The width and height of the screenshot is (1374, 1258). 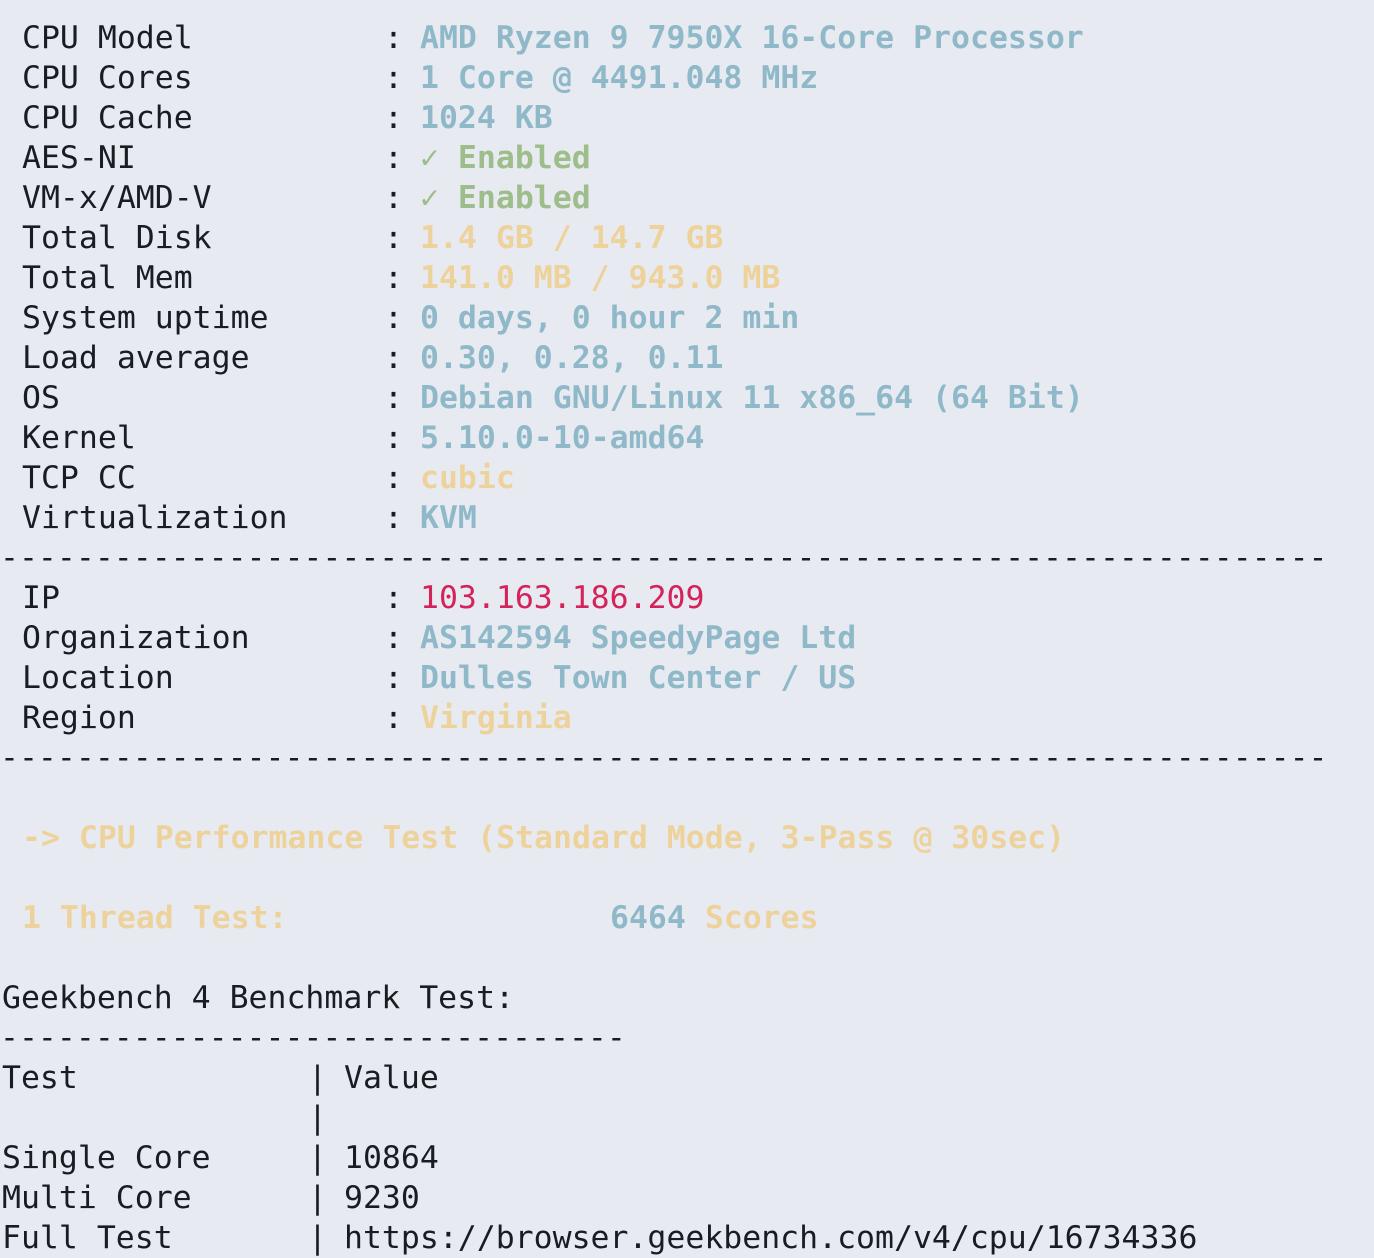 What do you see at coordinates (106, 1158) in the screenshot?
I see `geekbench-test-name: Single Core` at bounding box center [106, 1158].